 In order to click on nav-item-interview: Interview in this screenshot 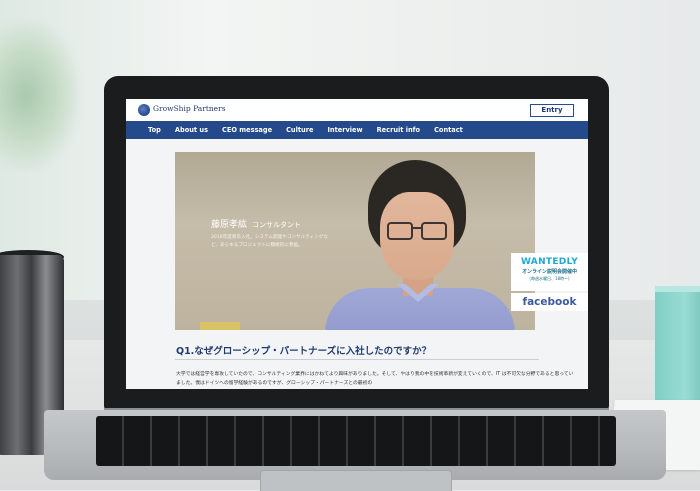, I will do `click(344, 130)`.